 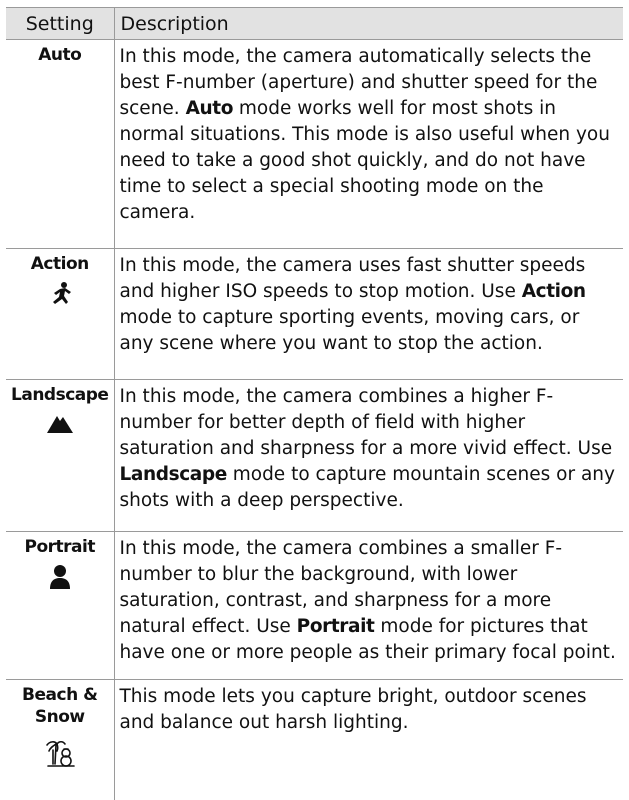 I want to click on mode-name-beach-snow-line1: Beach &, so click(x=60, y=695).